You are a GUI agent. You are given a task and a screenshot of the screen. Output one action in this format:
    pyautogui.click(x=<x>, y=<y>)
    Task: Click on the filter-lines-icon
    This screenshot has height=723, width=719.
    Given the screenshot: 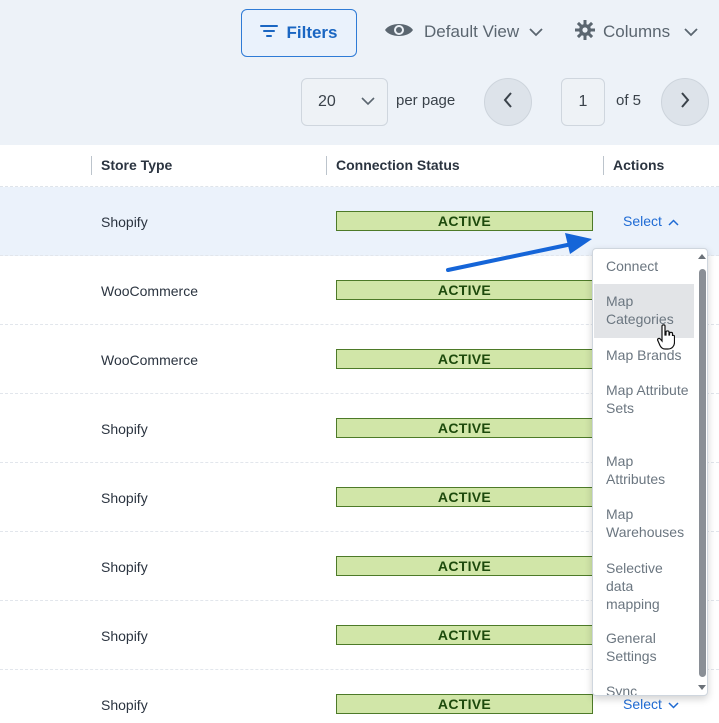 What is the action you would take?
    pyautogui.click(x=269, y=33)
    